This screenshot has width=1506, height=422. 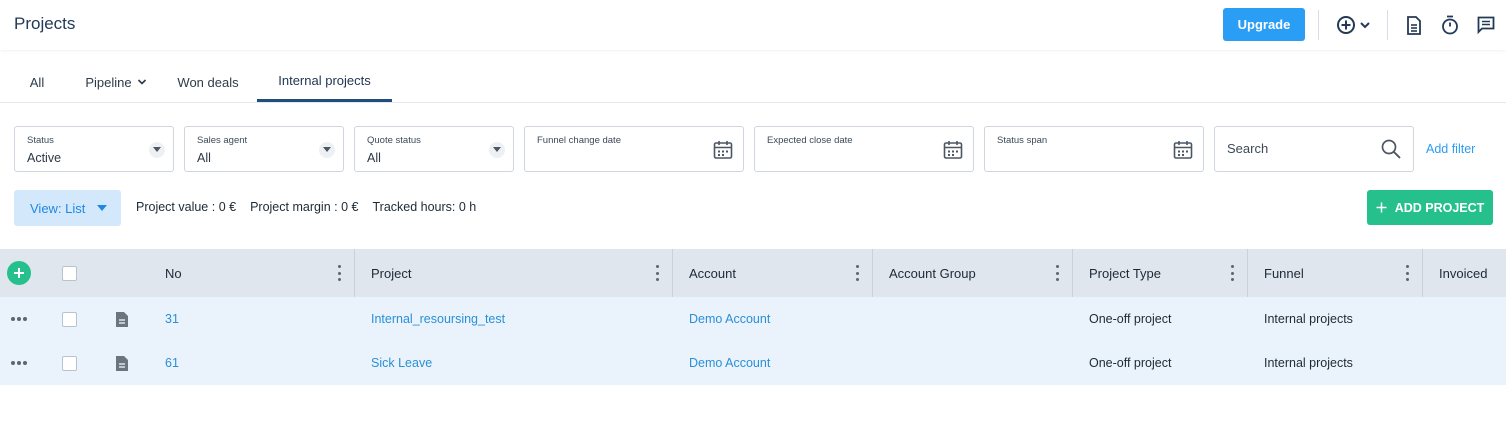 What do you see at coordinates (391, 273) in the screenshot?
I see `column-header-project: Project` at bounding box center [391, 273].